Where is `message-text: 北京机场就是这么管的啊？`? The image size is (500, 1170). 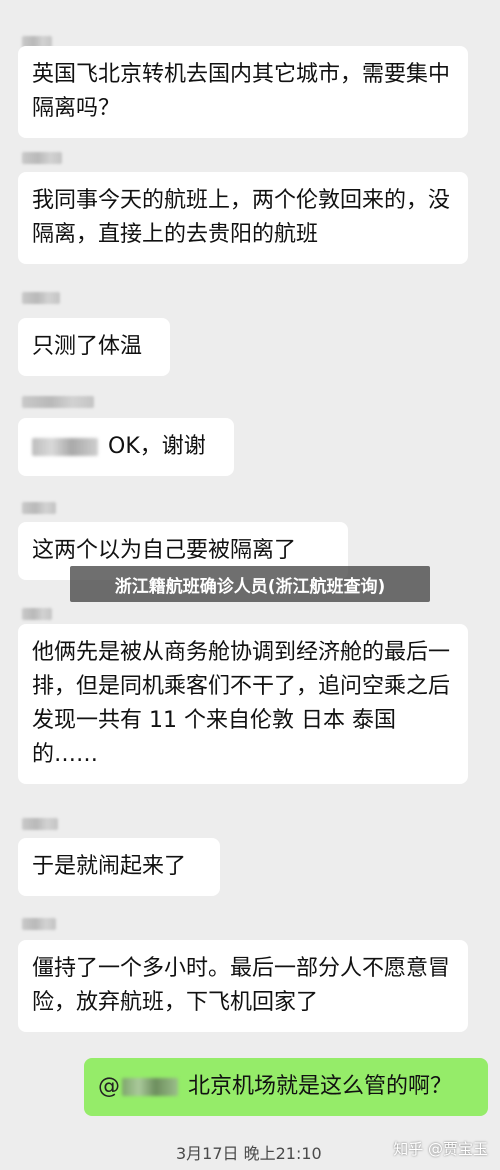 message-text: 北京机场就是这么管的啊？ is located at coordinates (320, 1086).